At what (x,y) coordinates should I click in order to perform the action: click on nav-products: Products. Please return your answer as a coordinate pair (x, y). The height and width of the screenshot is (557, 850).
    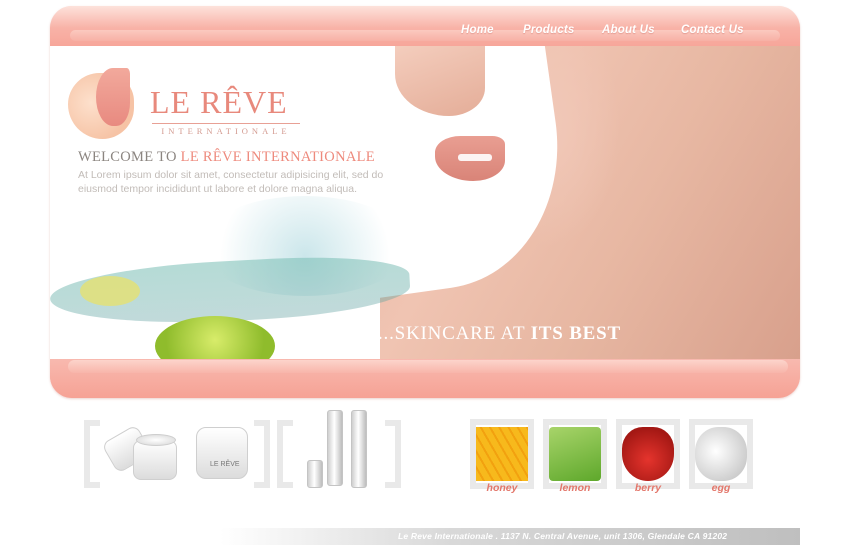
    Looking at the image, I should click on (548, 33).